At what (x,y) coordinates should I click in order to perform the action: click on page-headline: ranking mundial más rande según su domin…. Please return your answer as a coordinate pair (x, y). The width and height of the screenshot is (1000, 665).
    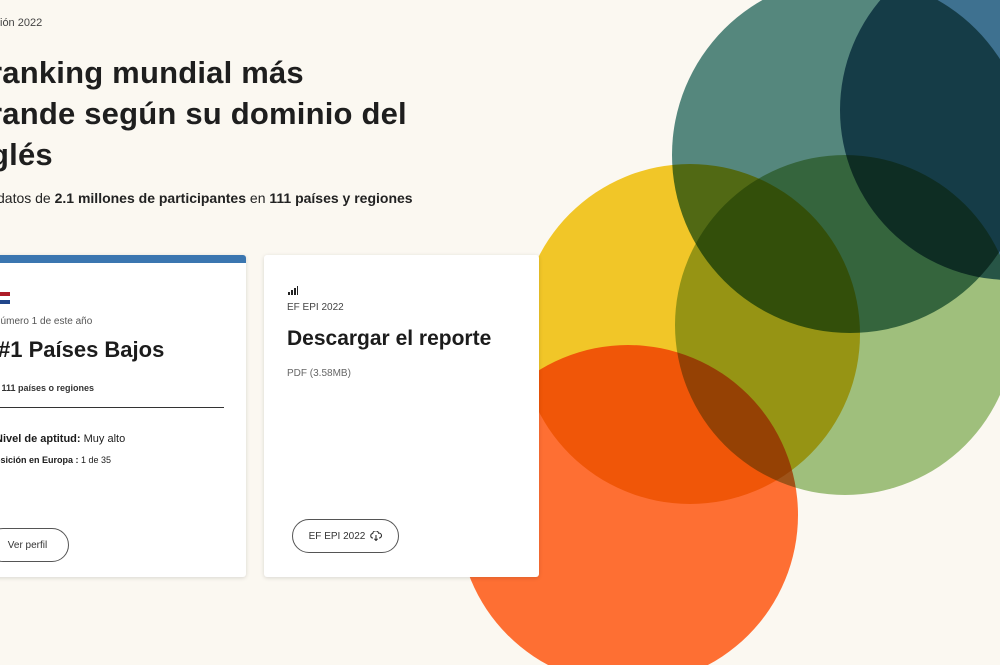
    Looking at the image, I should click on (230, 113).